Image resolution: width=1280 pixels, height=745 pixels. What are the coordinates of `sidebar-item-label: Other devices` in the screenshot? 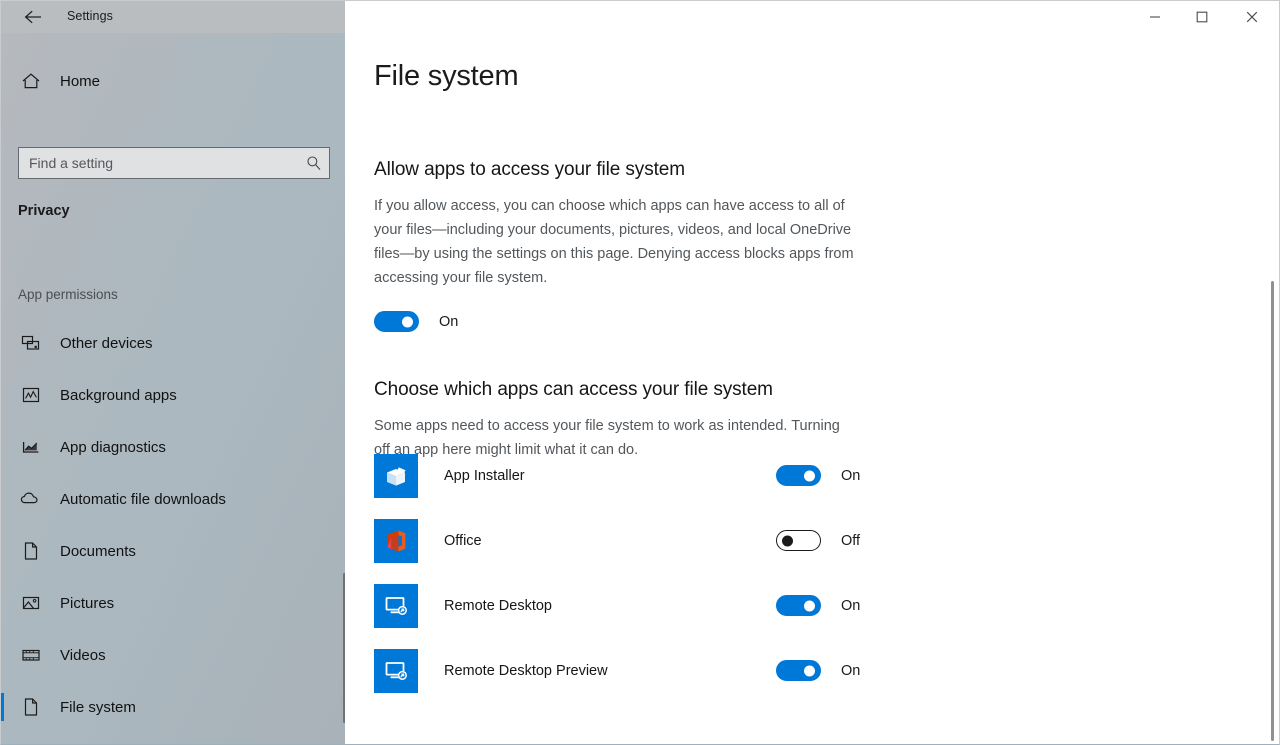 It's located at (106, 343).